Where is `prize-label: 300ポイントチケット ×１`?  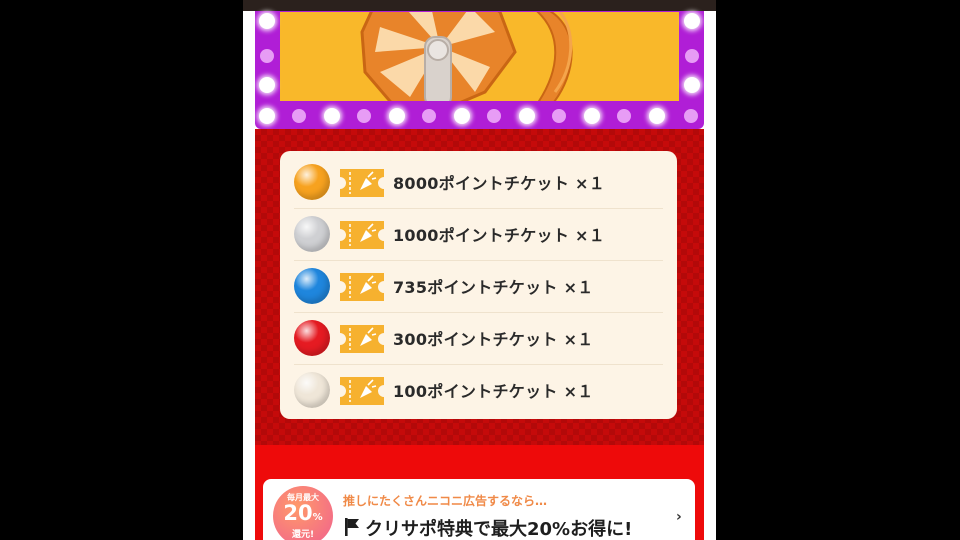
prize-label: 300ポイントチケット ×１ is located at coordinates (493, 339).